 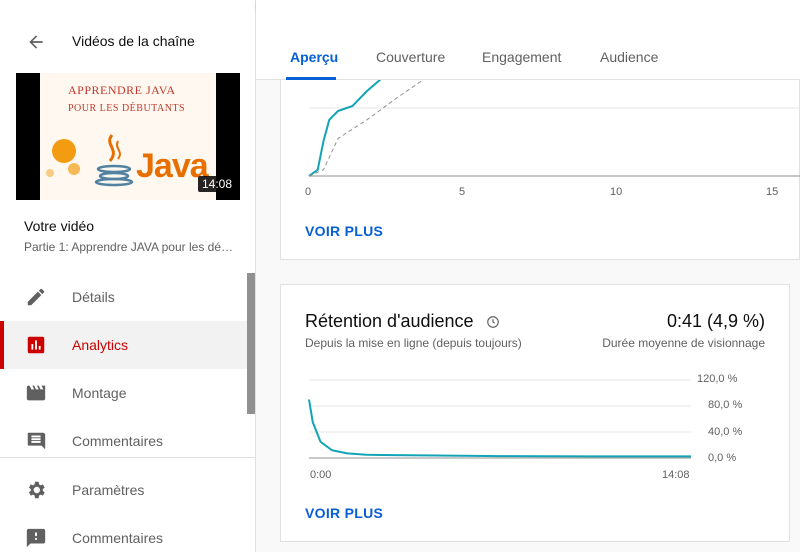 I want to click on thumbnail-art: APPRENDRE JAVA POUR LES DÉBUTANTS Java, so click(x=128, y=136).